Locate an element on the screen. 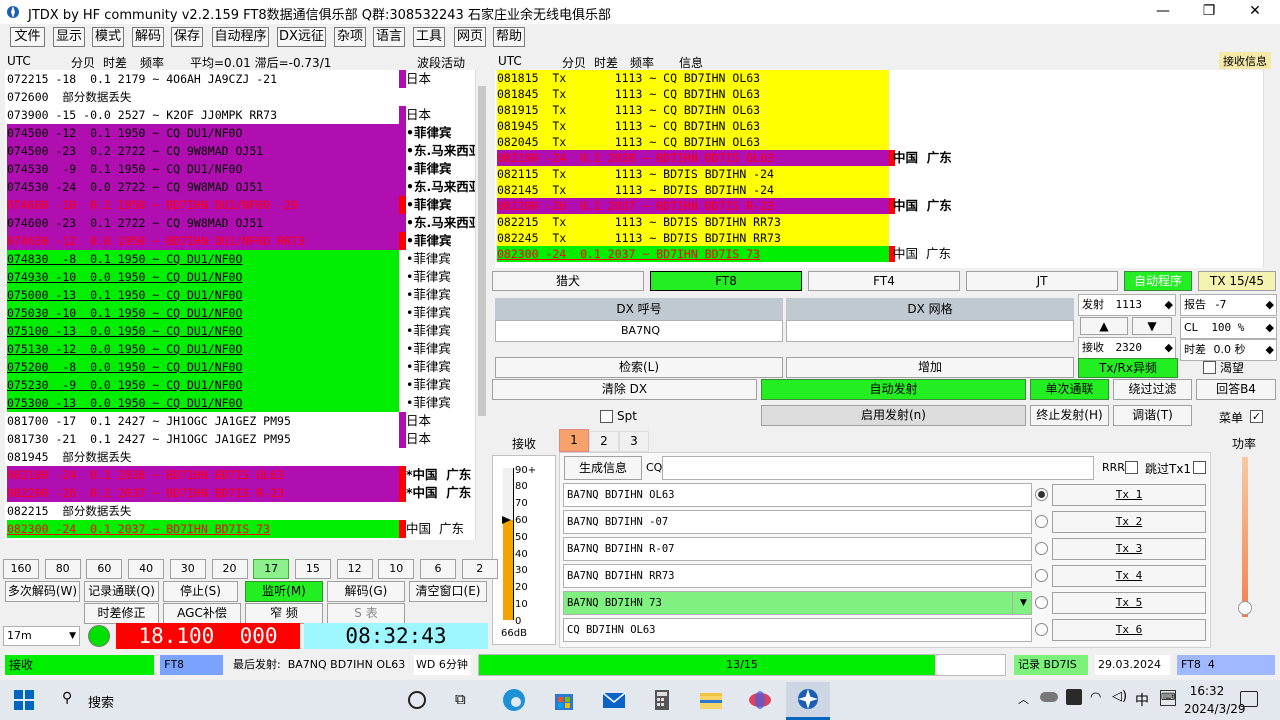  tx-period-button: TX 15/45 is located at coordinates (1237, 281).